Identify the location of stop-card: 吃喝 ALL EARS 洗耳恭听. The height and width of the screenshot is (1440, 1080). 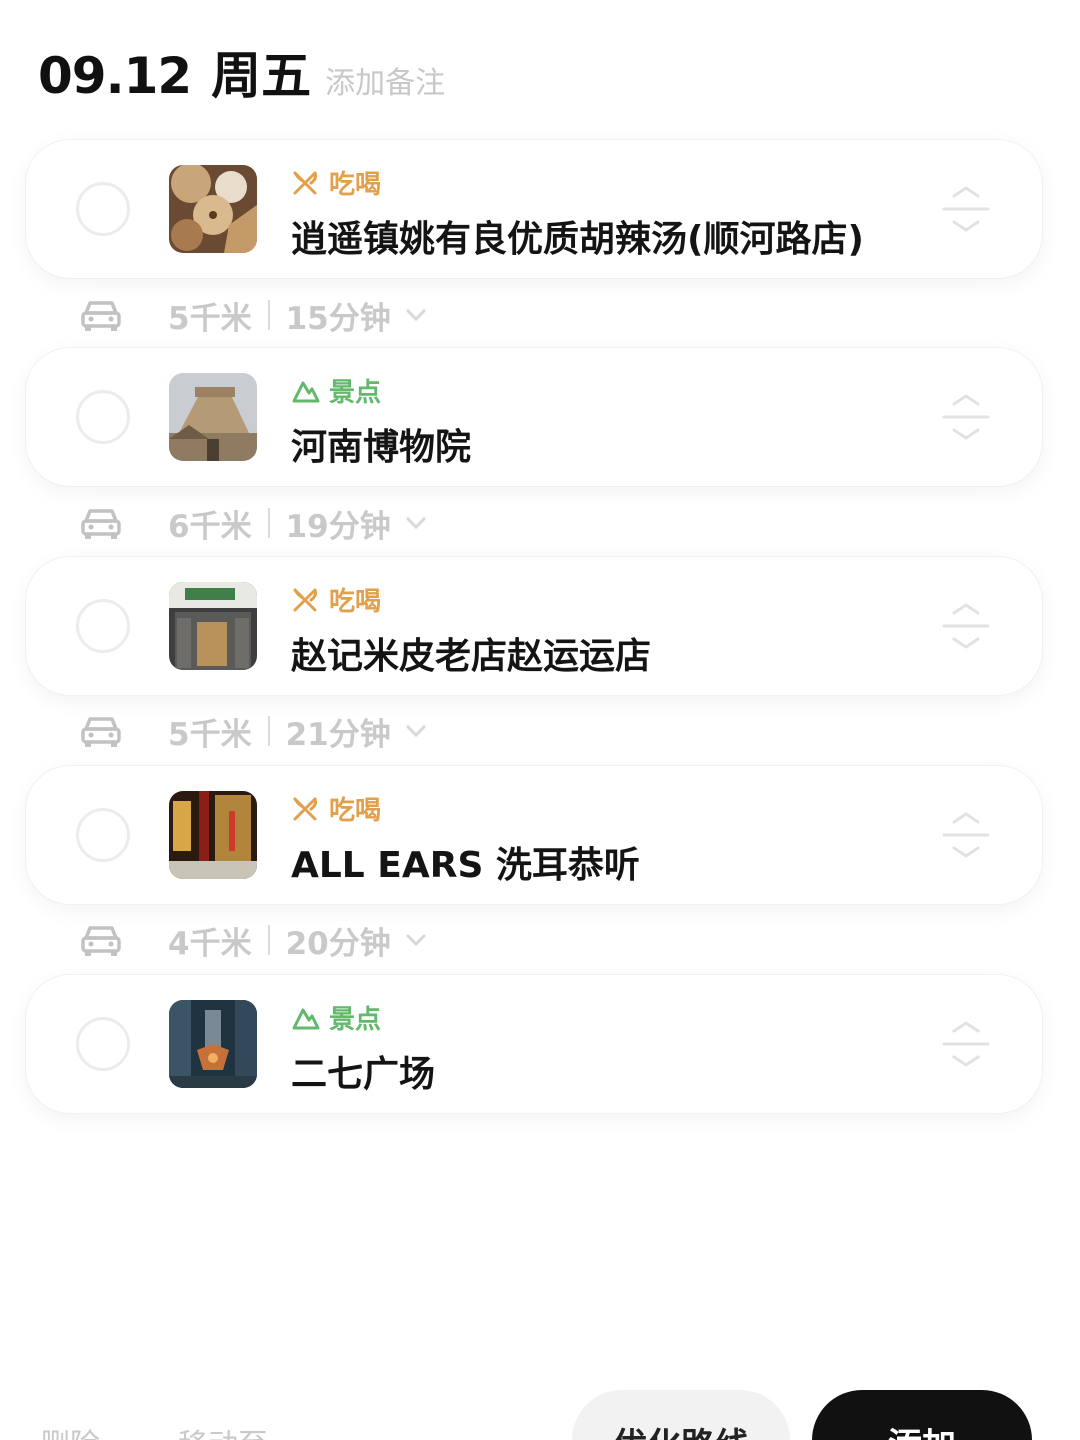
(534, 835).